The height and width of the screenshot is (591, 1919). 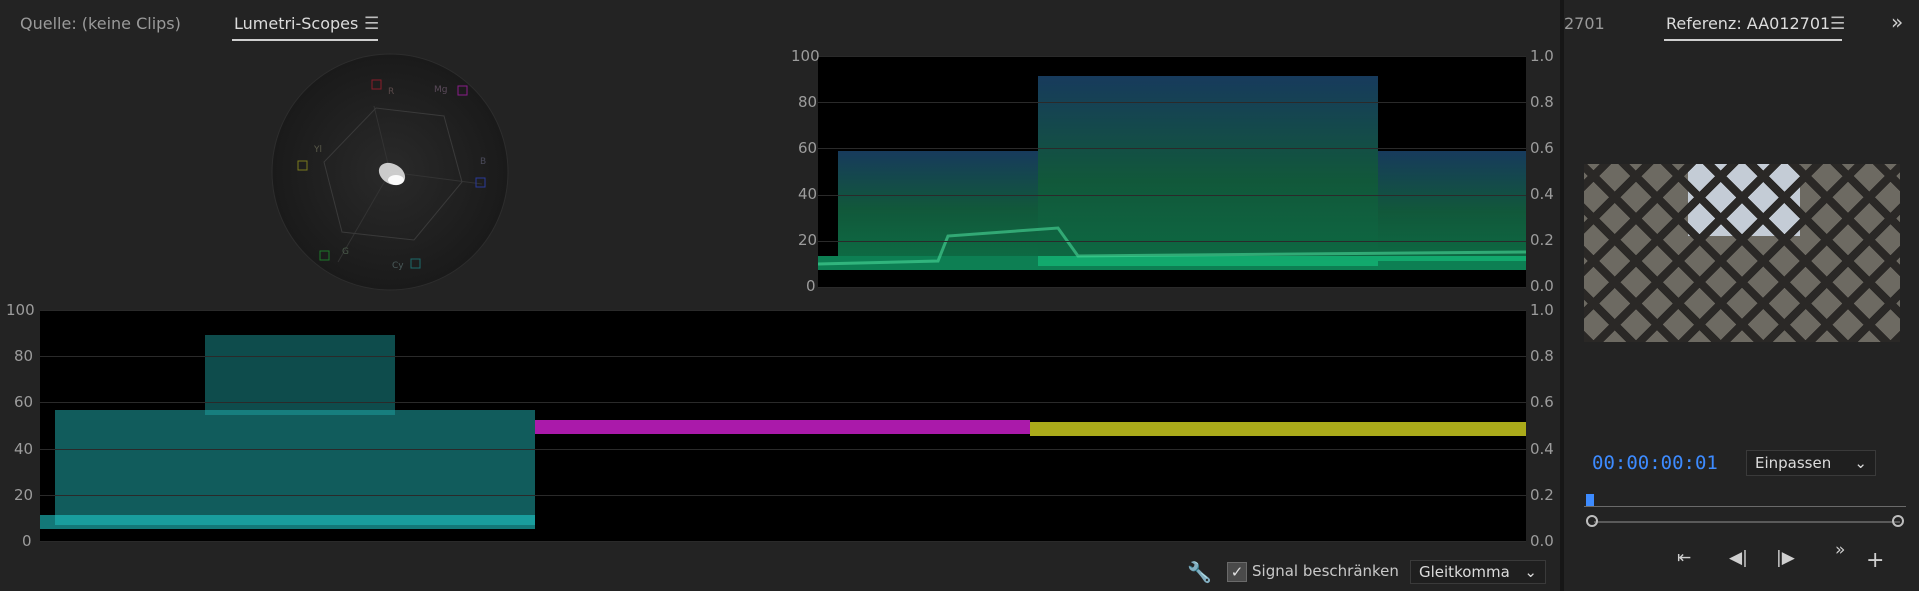 What do you see at coordinates (1542, 148) in the screenshot?
I see `luma-right-tick: 0.6` at bounding box center [1542, 148].